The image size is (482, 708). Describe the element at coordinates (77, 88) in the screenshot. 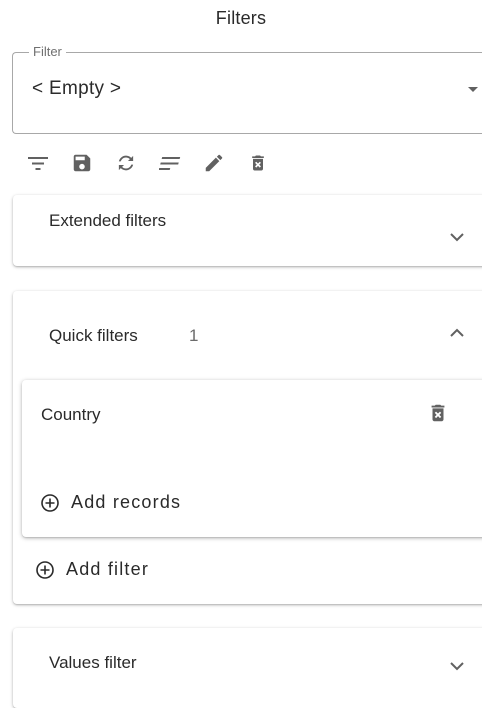

I see `filter-select-value: < Empty >` at that location.